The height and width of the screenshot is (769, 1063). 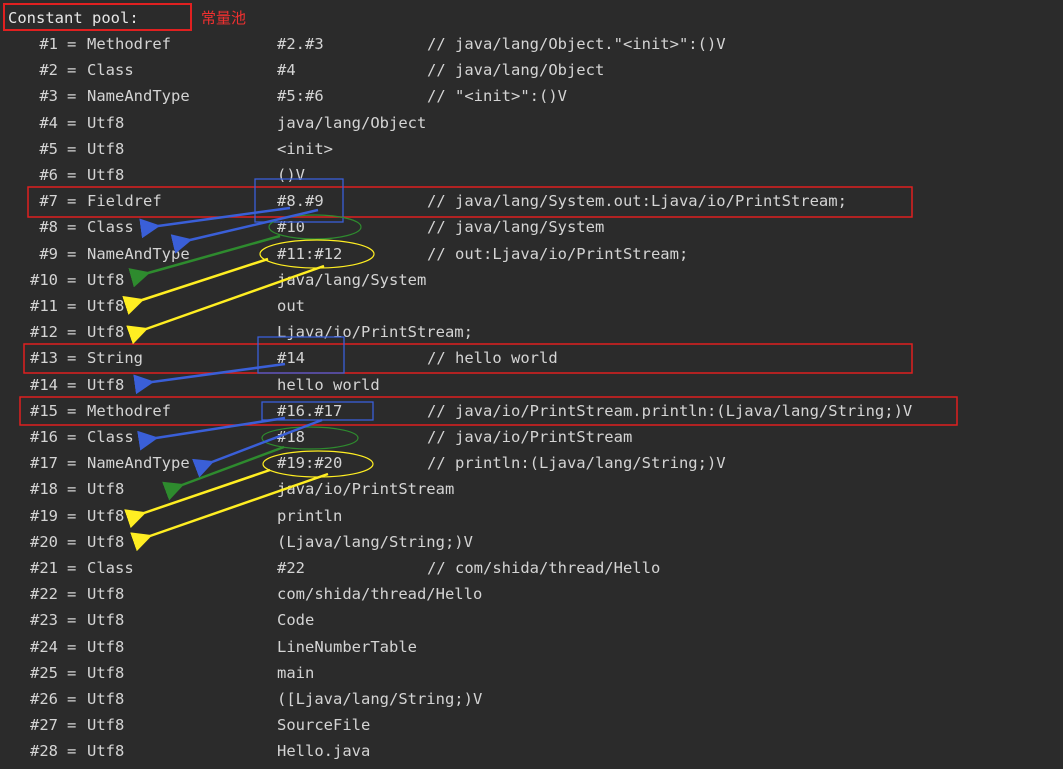 What do you see at coordinates (44, 594) in the screenshot?
I see `entry-index: #22` at bounding box center [44, 594].